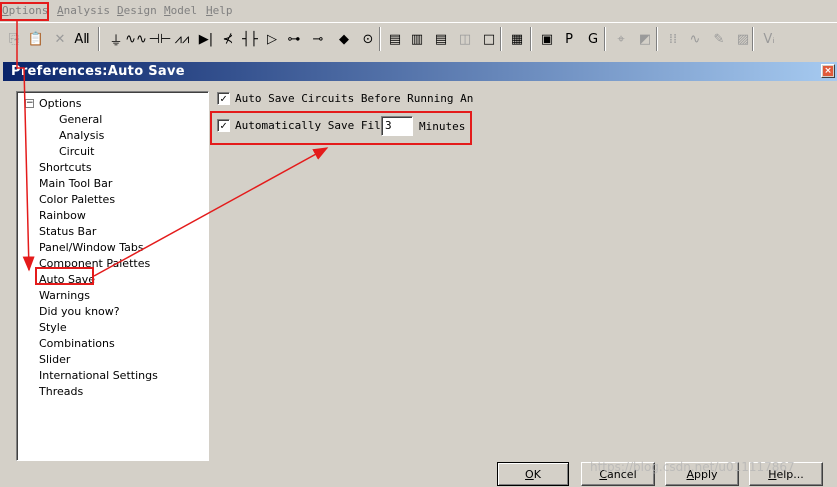 This screenshot has height=487, width=837. What do you see at coordinates (211, 212) in the screenshot?
I see `arrow-autosave-to-setting` at bounding box center [211, 212].